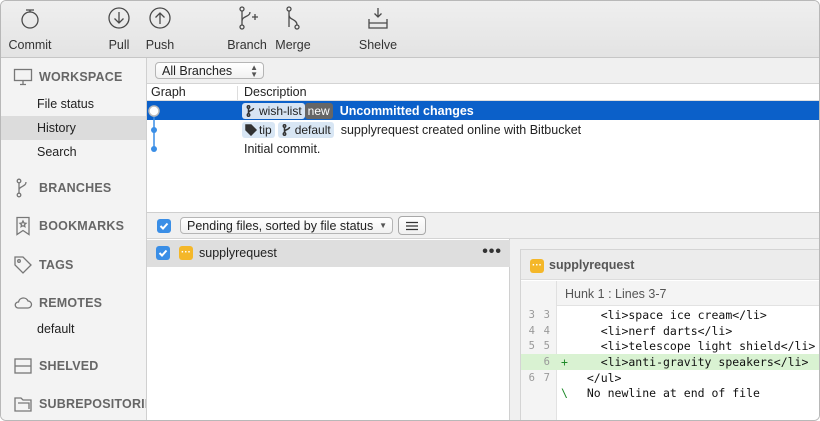 The height and width of the screenshot is (421, 820). I want to click on push-button: Push, so click(160, 30).